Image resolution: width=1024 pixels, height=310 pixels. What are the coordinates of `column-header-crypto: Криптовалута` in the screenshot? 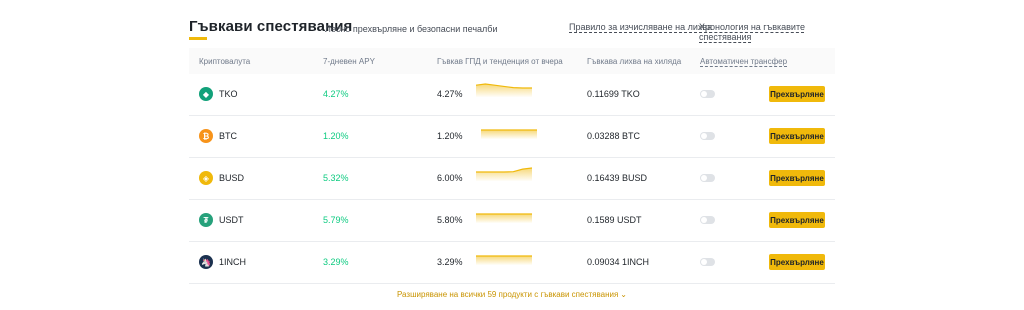 It's located at (225, 61).